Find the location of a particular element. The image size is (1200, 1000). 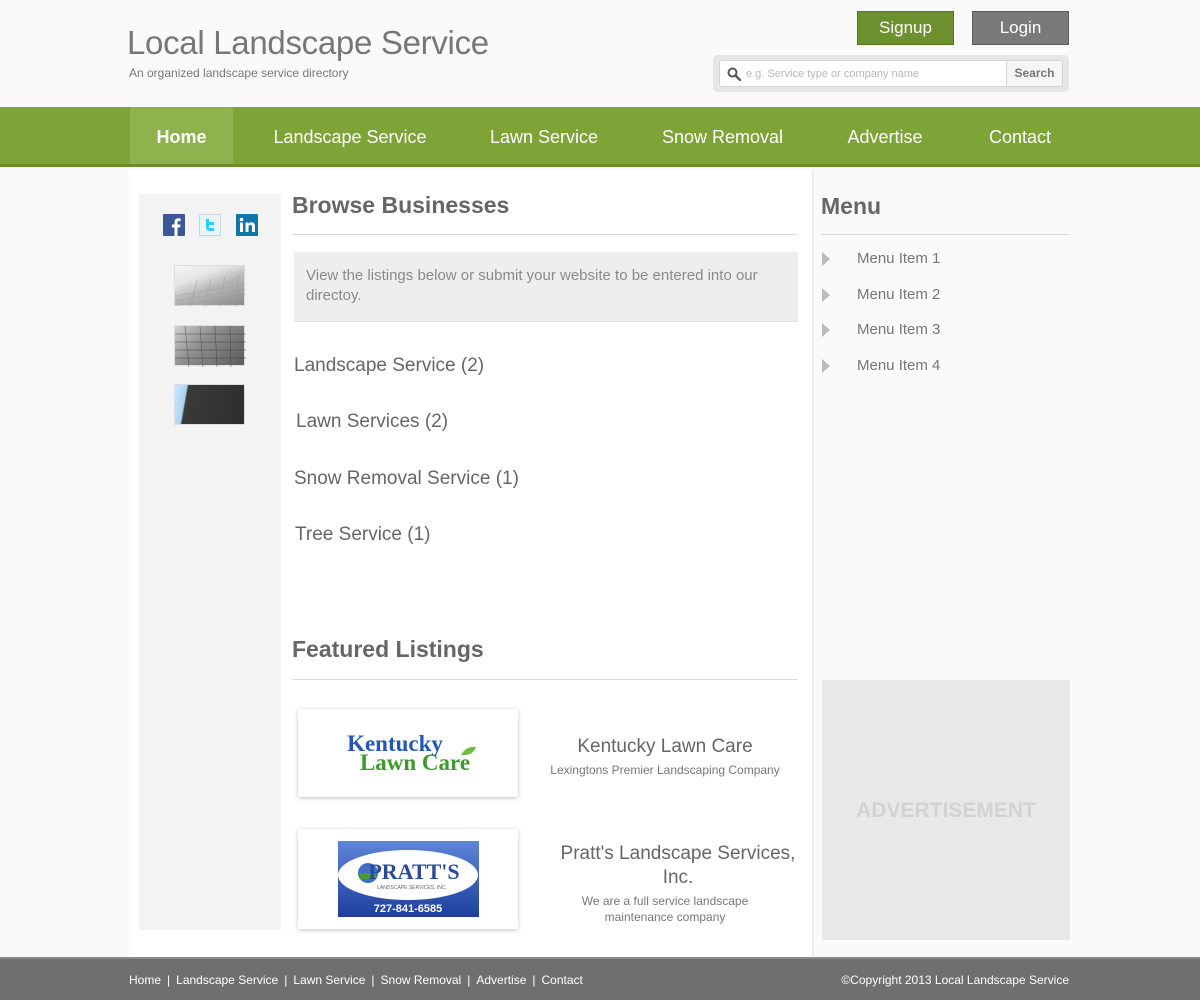

svg-text: PRATT'S is located at coordinates (413, 871).